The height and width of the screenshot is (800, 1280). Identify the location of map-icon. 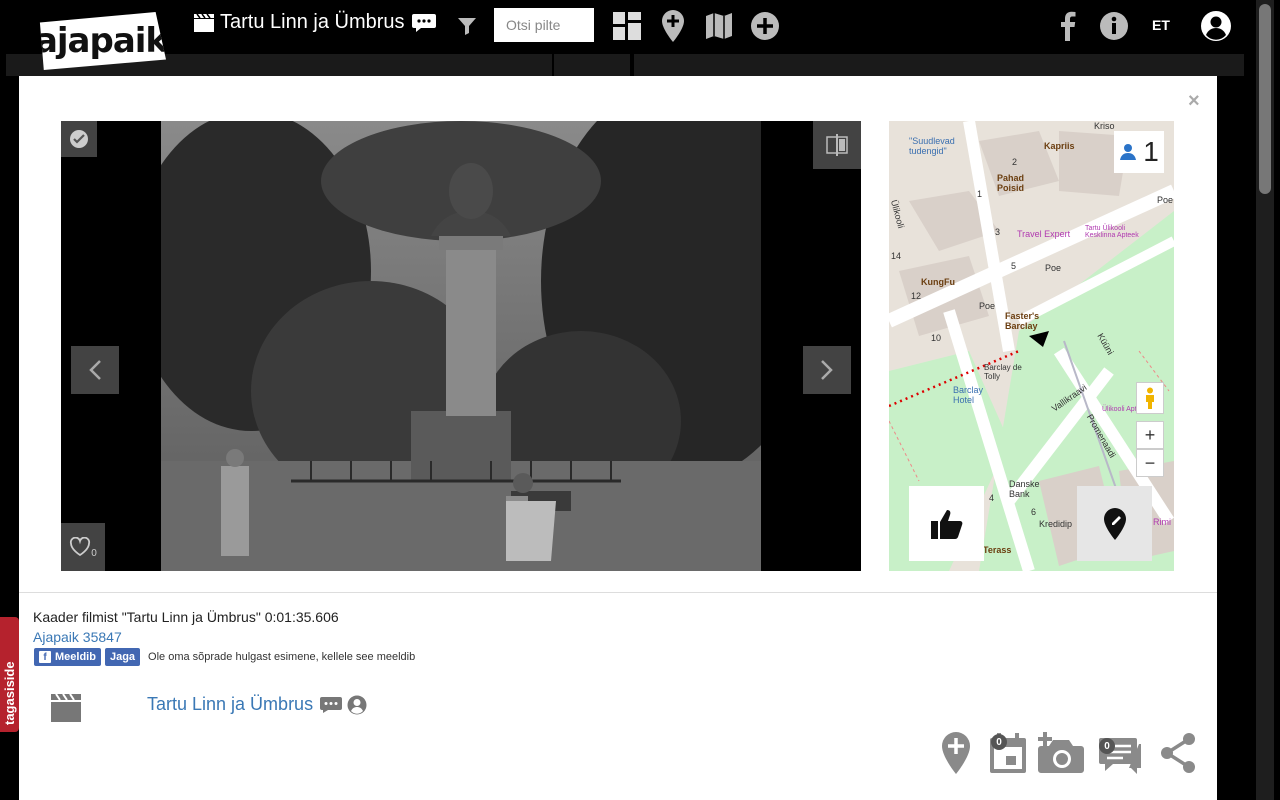
(719, 26).